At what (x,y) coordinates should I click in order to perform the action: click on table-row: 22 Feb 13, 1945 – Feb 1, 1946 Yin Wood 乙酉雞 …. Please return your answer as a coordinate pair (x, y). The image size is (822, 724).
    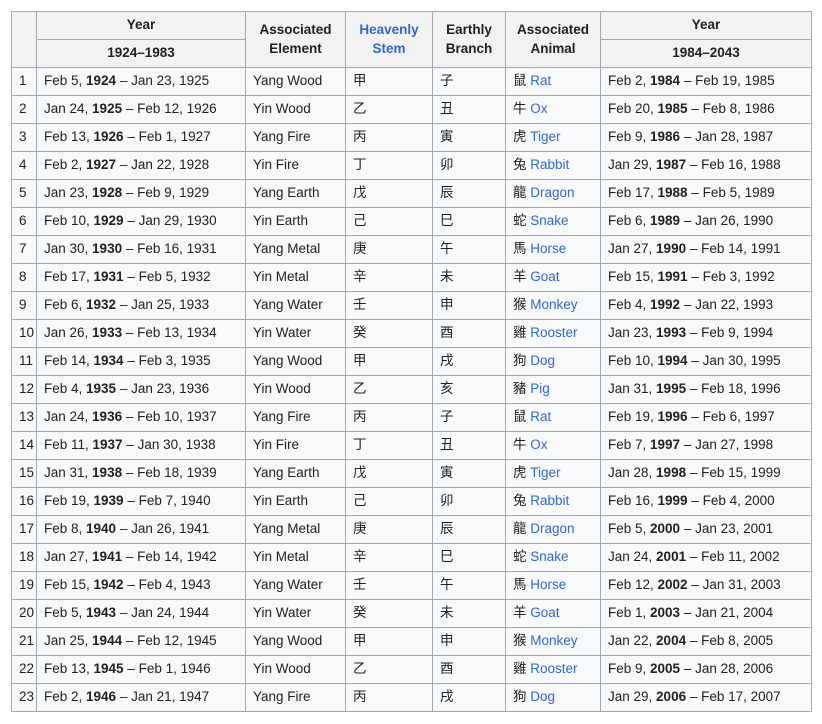
    Looking at the image, I should click on (411, 669).